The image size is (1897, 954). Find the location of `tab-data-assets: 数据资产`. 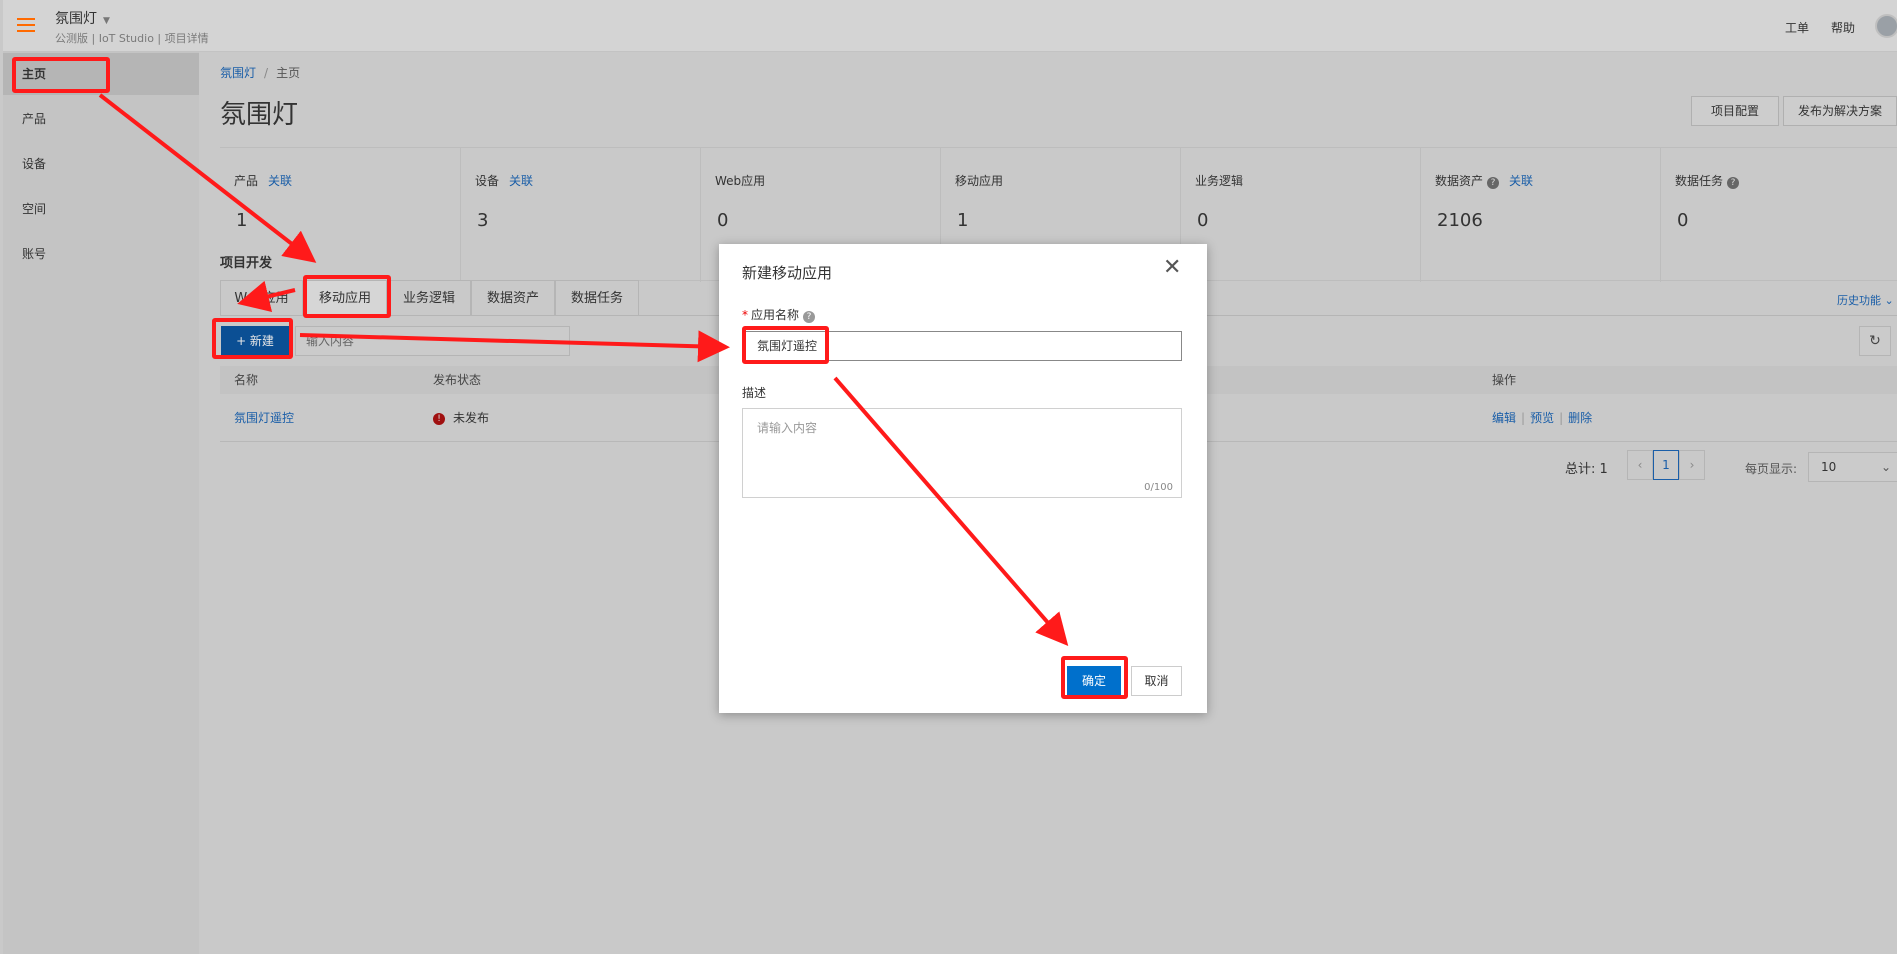

tab-data-assets: 数据资产 is located at coordinates (513, 298).